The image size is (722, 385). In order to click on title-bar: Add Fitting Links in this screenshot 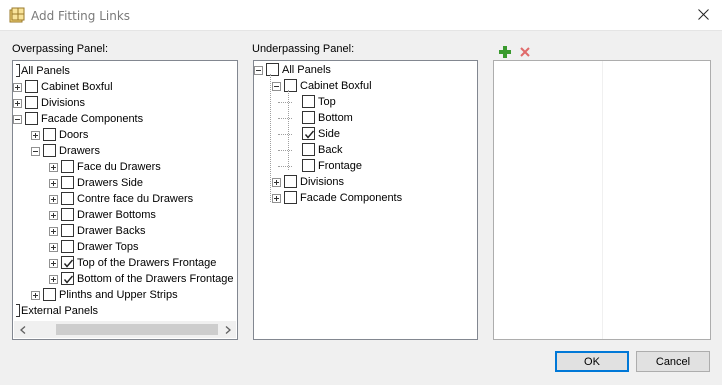, I will do `click(361, 15)`.